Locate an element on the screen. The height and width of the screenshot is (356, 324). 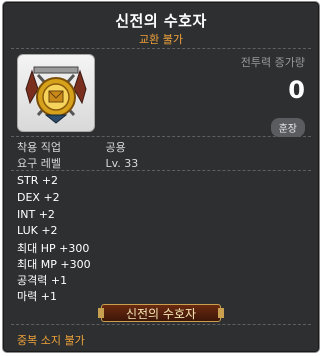
item-icon-frame is located at coordinates (56, 93).